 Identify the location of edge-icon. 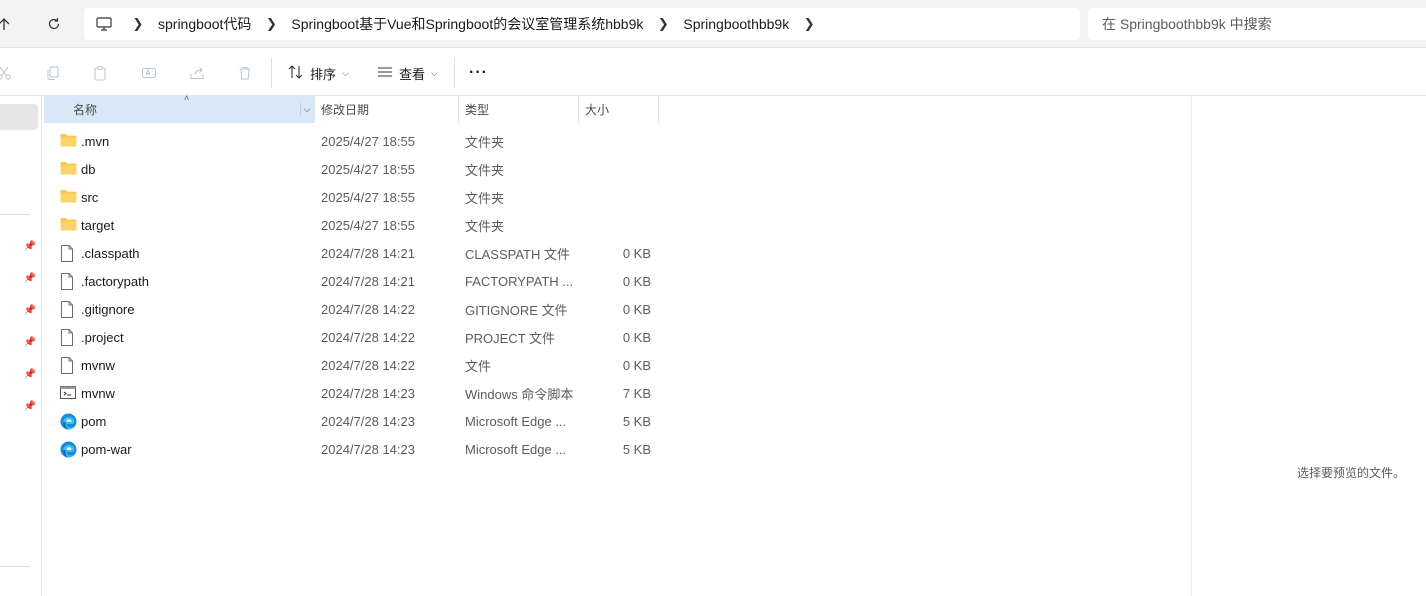
(68, 421).